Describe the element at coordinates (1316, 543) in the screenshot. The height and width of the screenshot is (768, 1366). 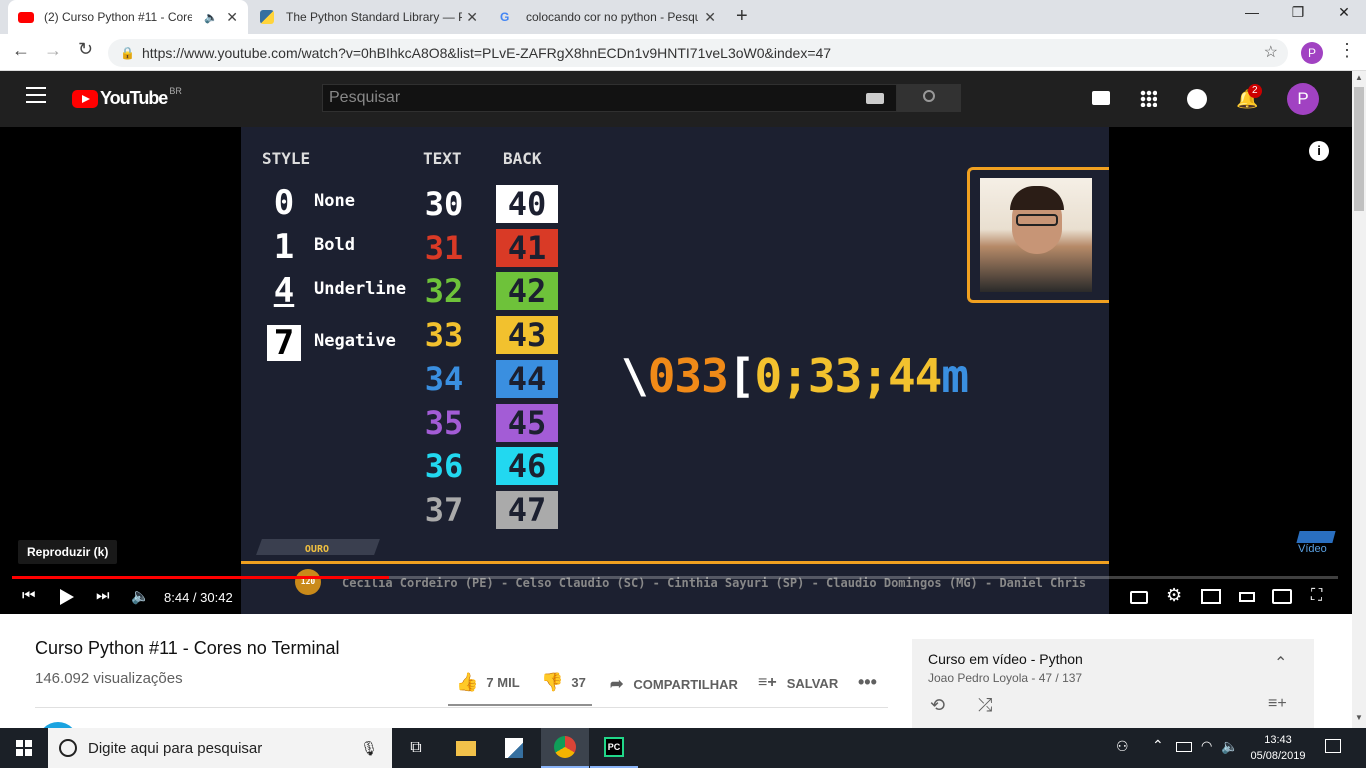
I see `channel-watermark: Vídeo` at that location.